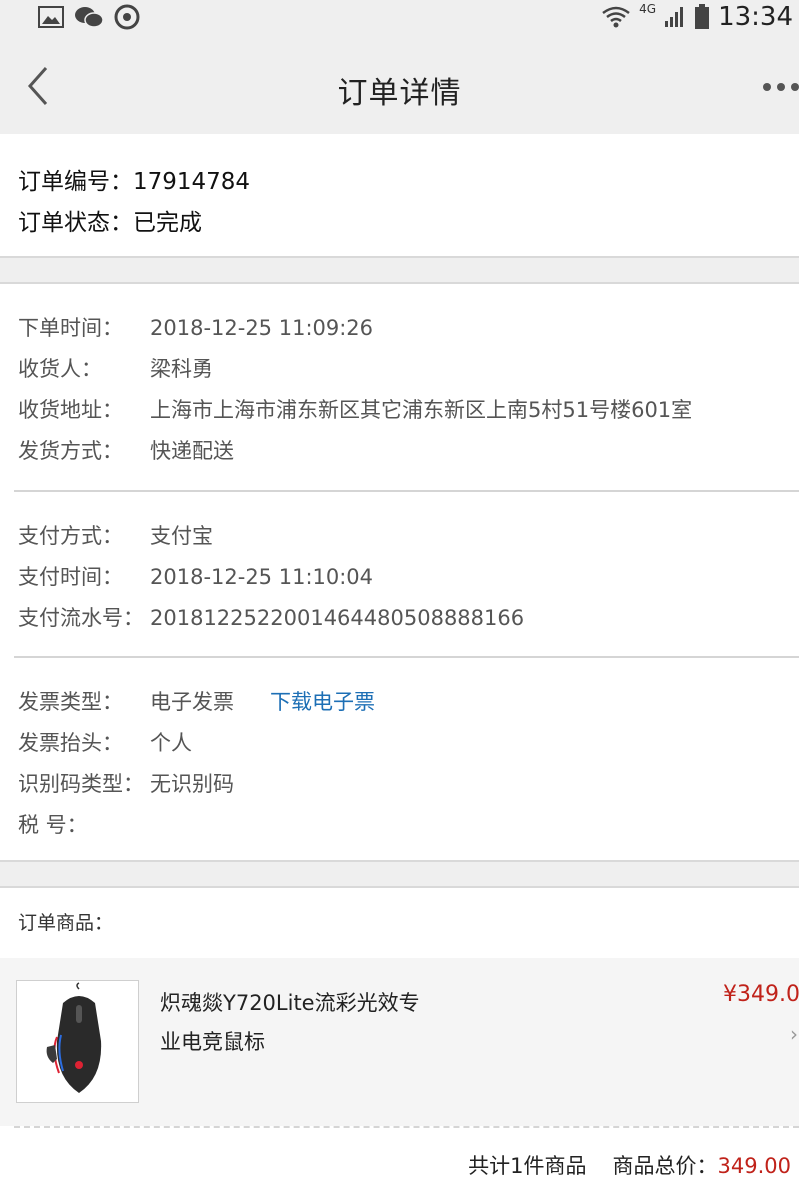 This screenshot has width=799, height=1181. I want to click on goods-item: 炽魂燚Y720Lite流彩光效专业电竞鼠标 ¥349.0 ›, so click(399, 1042).